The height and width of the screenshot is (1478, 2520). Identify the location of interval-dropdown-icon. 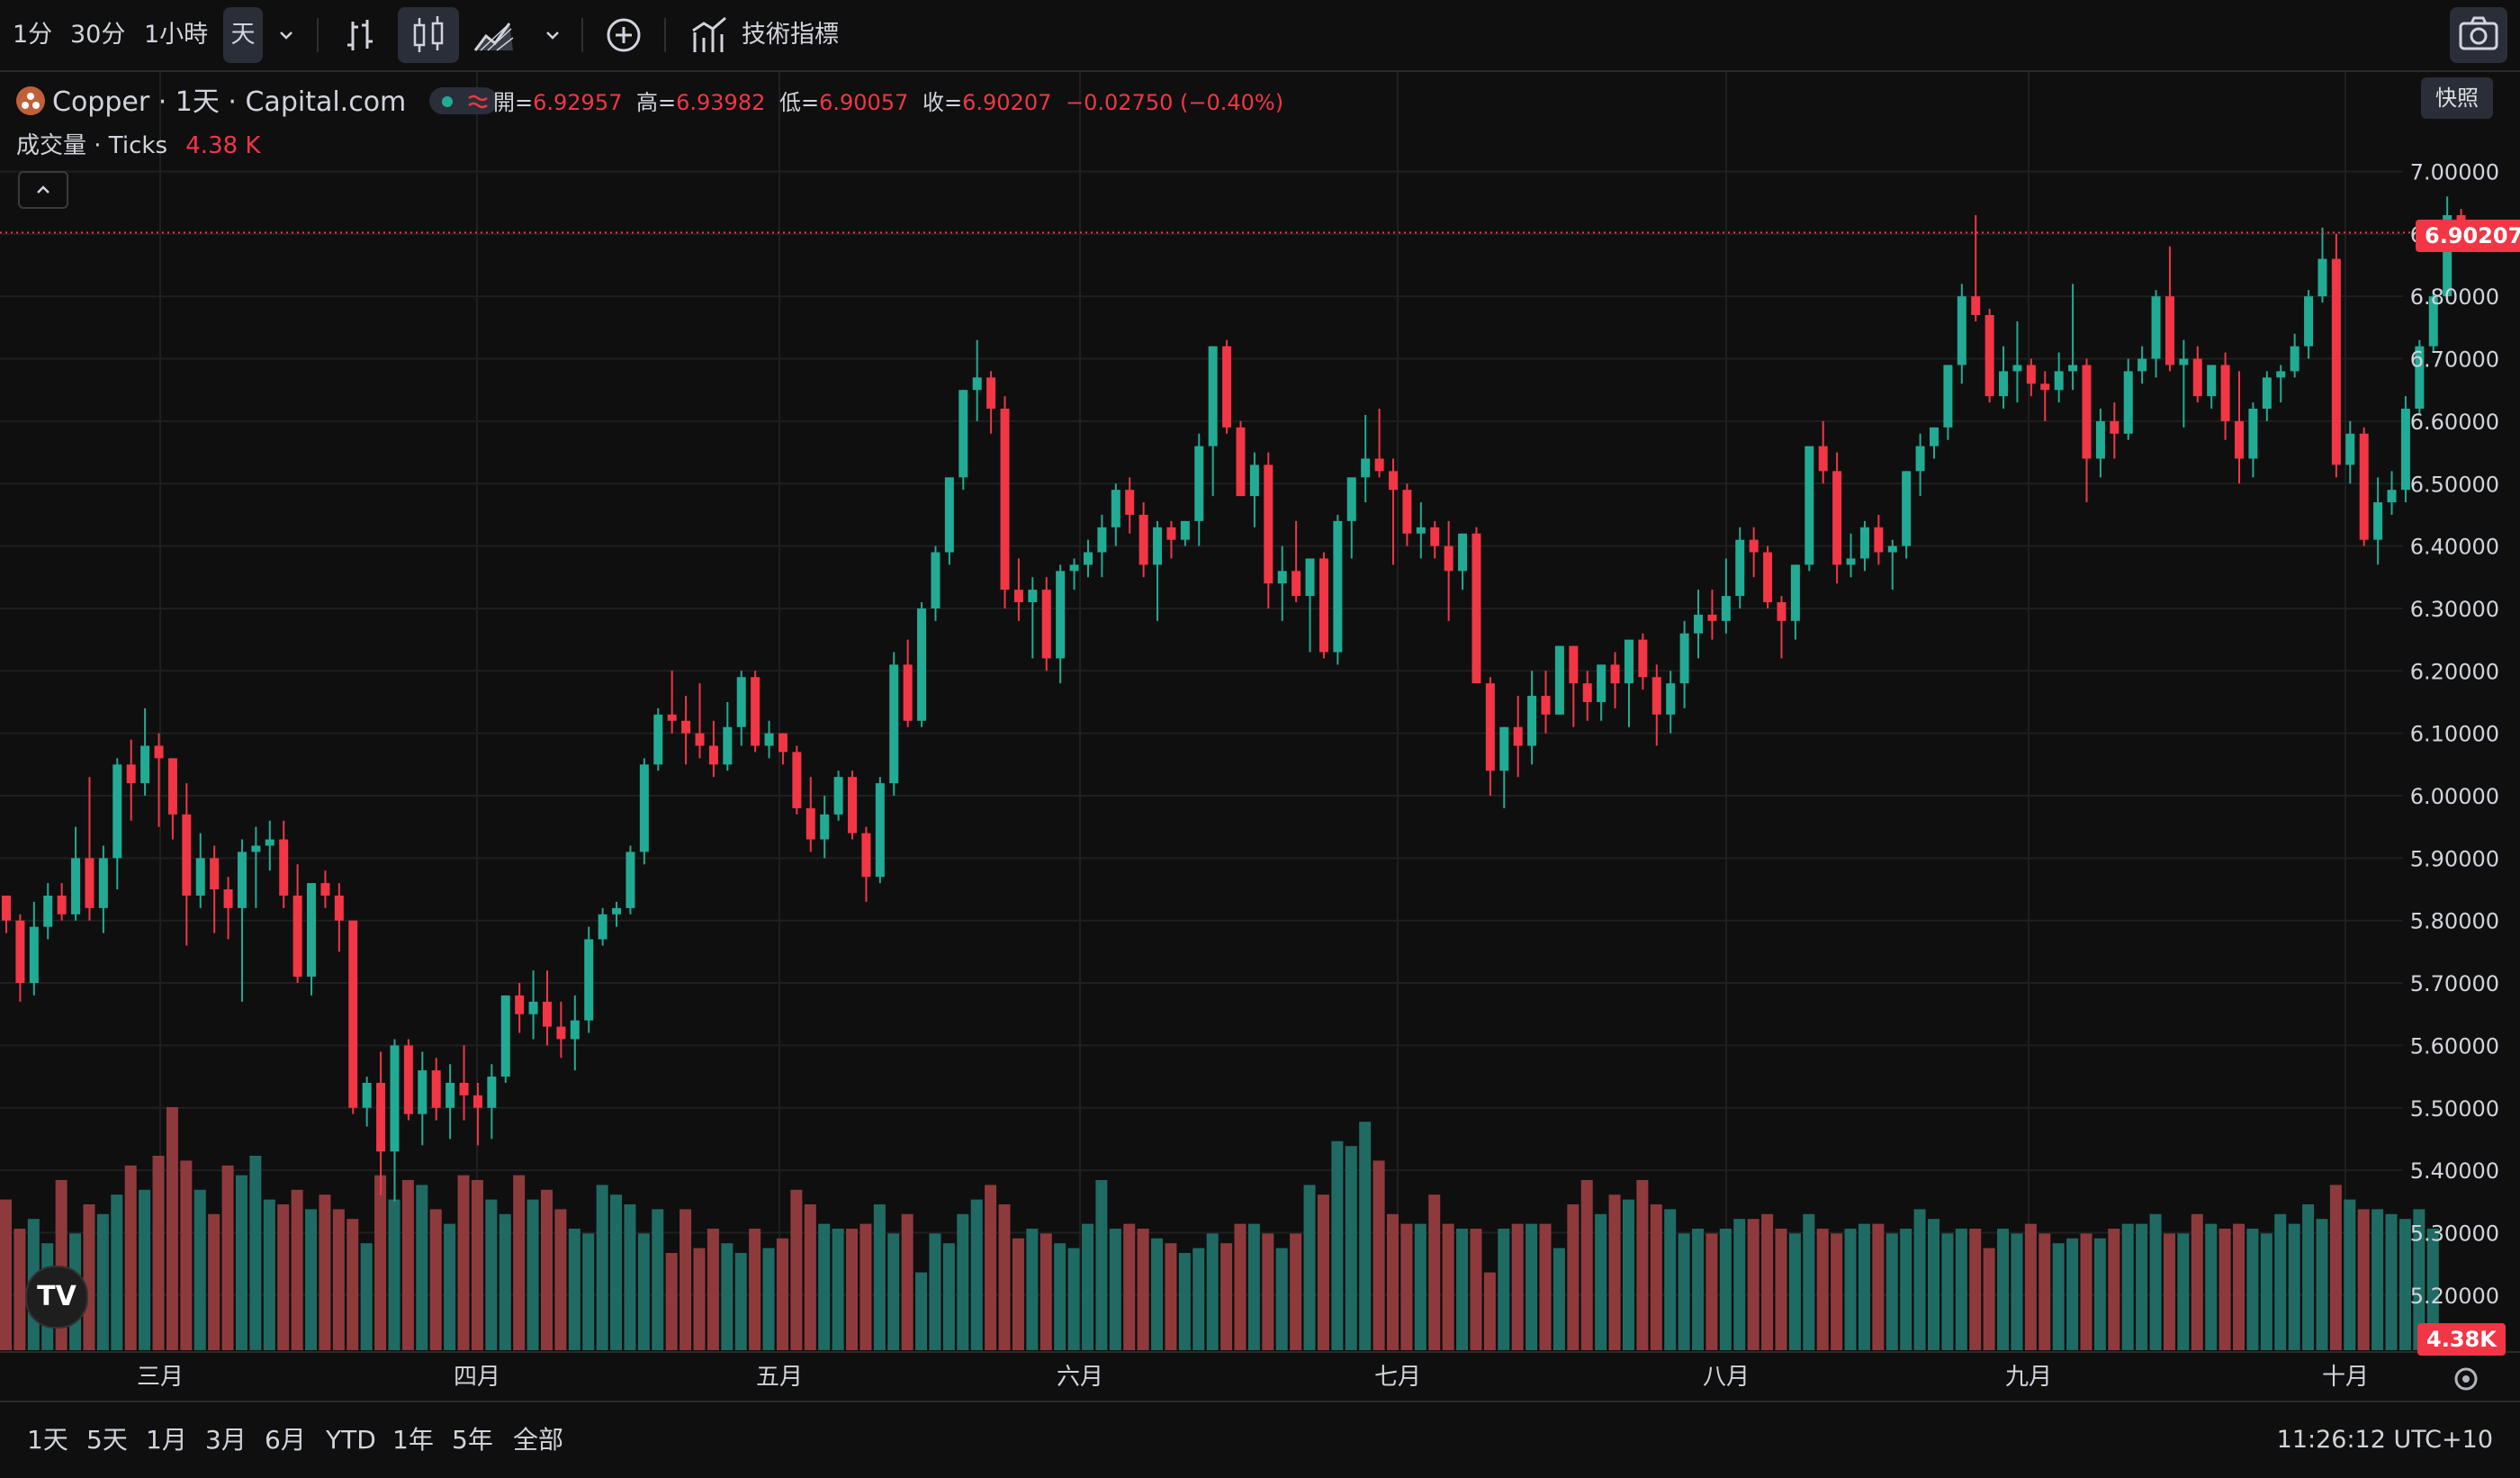
(286, 35).